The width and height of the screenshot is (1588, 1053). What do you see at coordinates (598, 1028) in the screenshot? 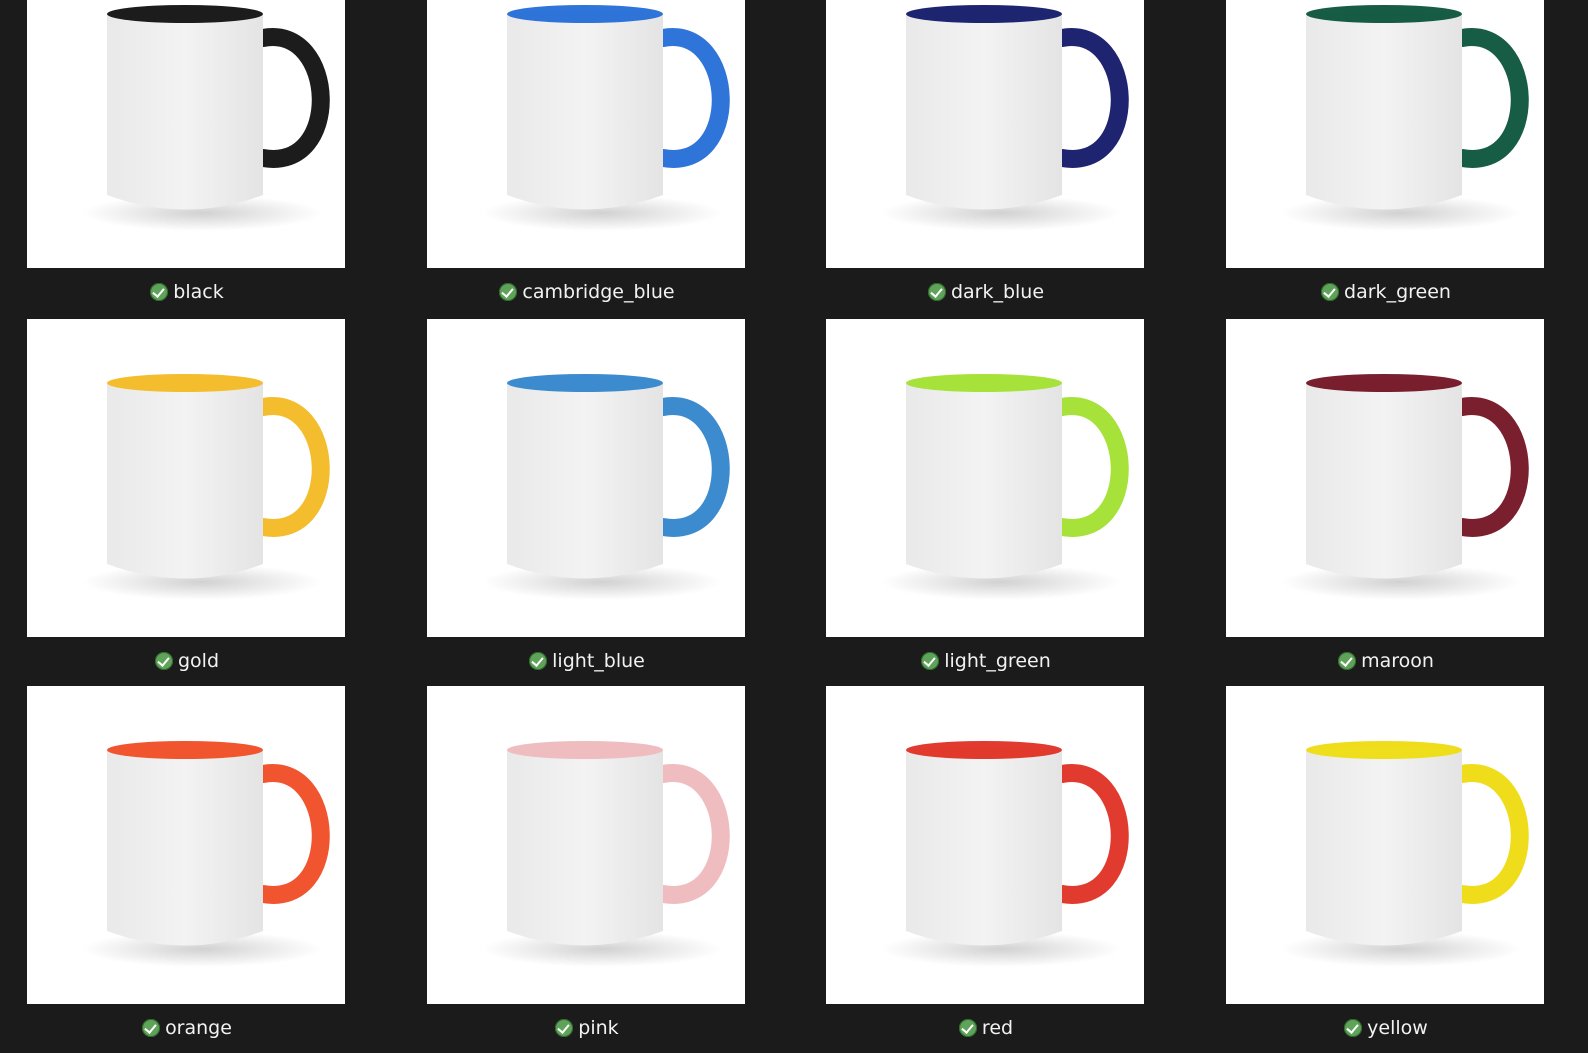
I see `file-label: pink` at bounding box center [598, 1028].